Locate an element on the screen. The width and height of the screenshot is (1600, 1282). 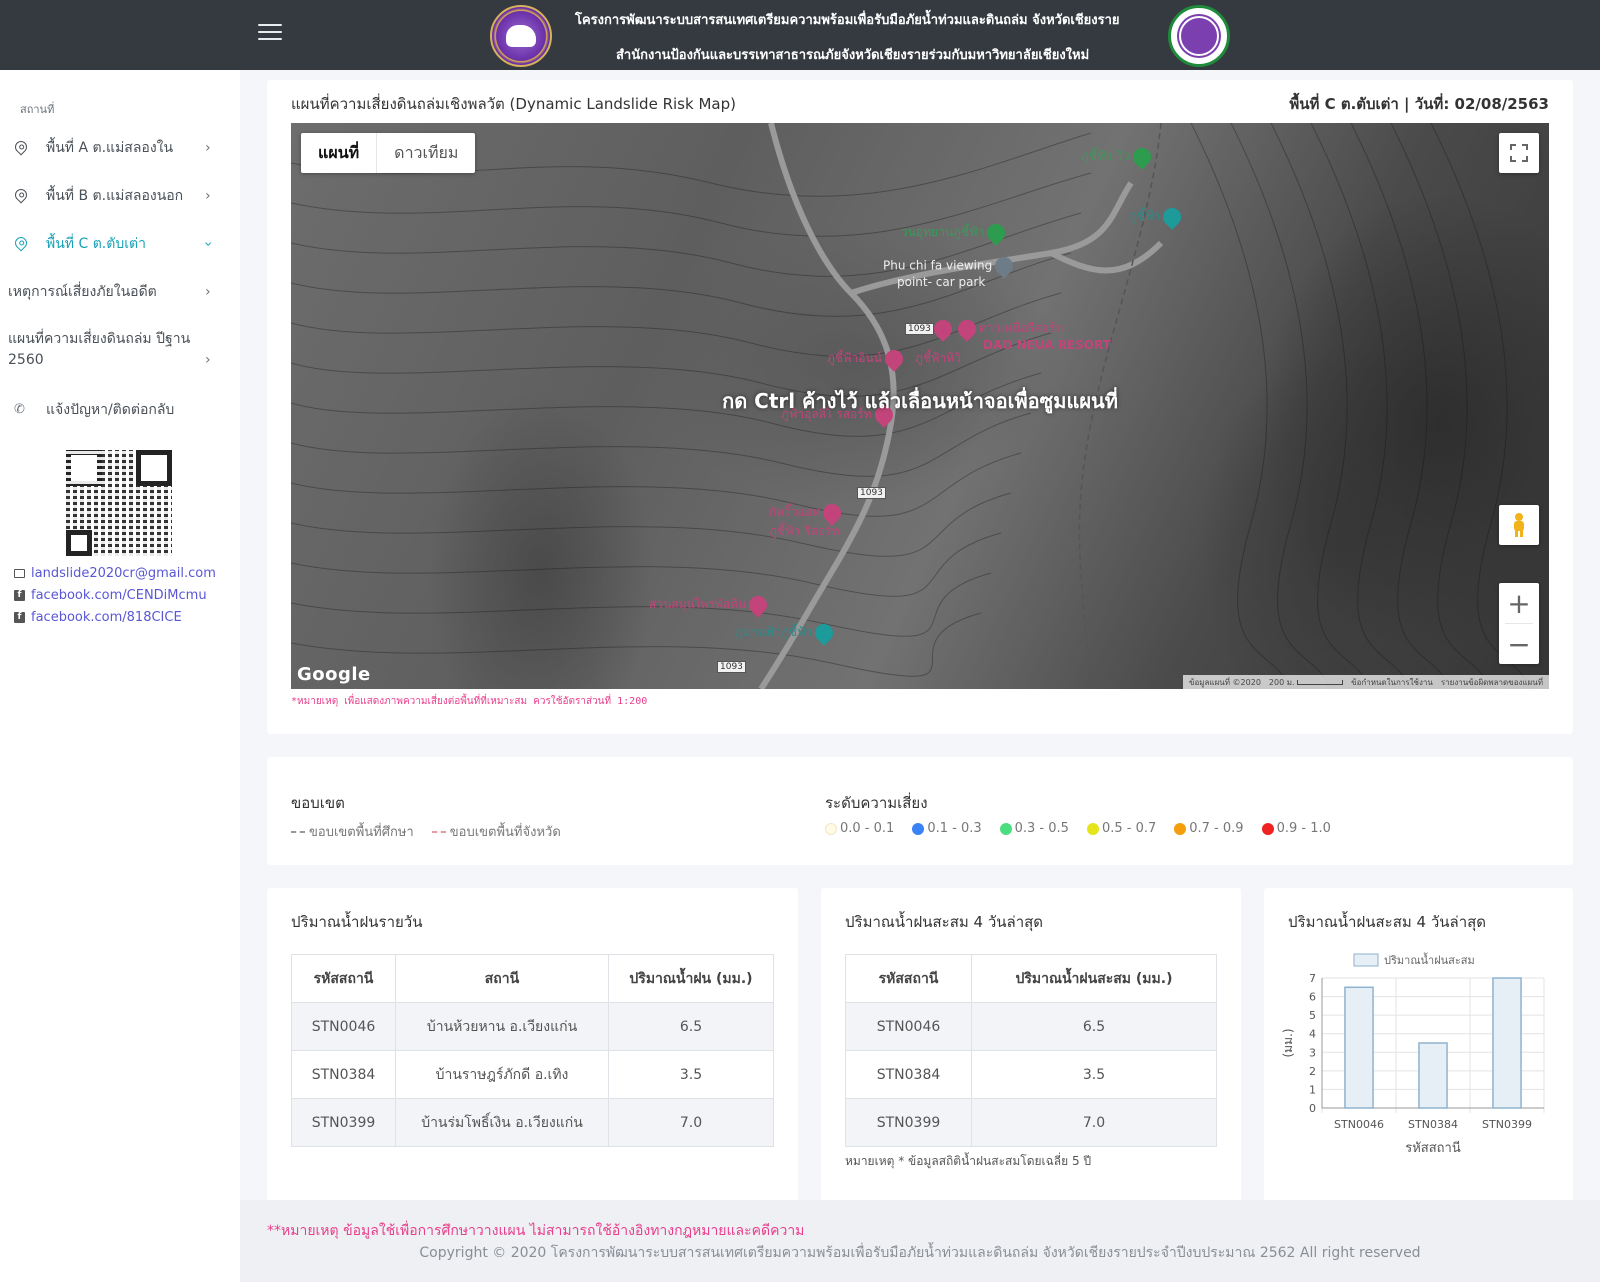
y-tick-label: 5 is located at coordinates (1312, 1015).